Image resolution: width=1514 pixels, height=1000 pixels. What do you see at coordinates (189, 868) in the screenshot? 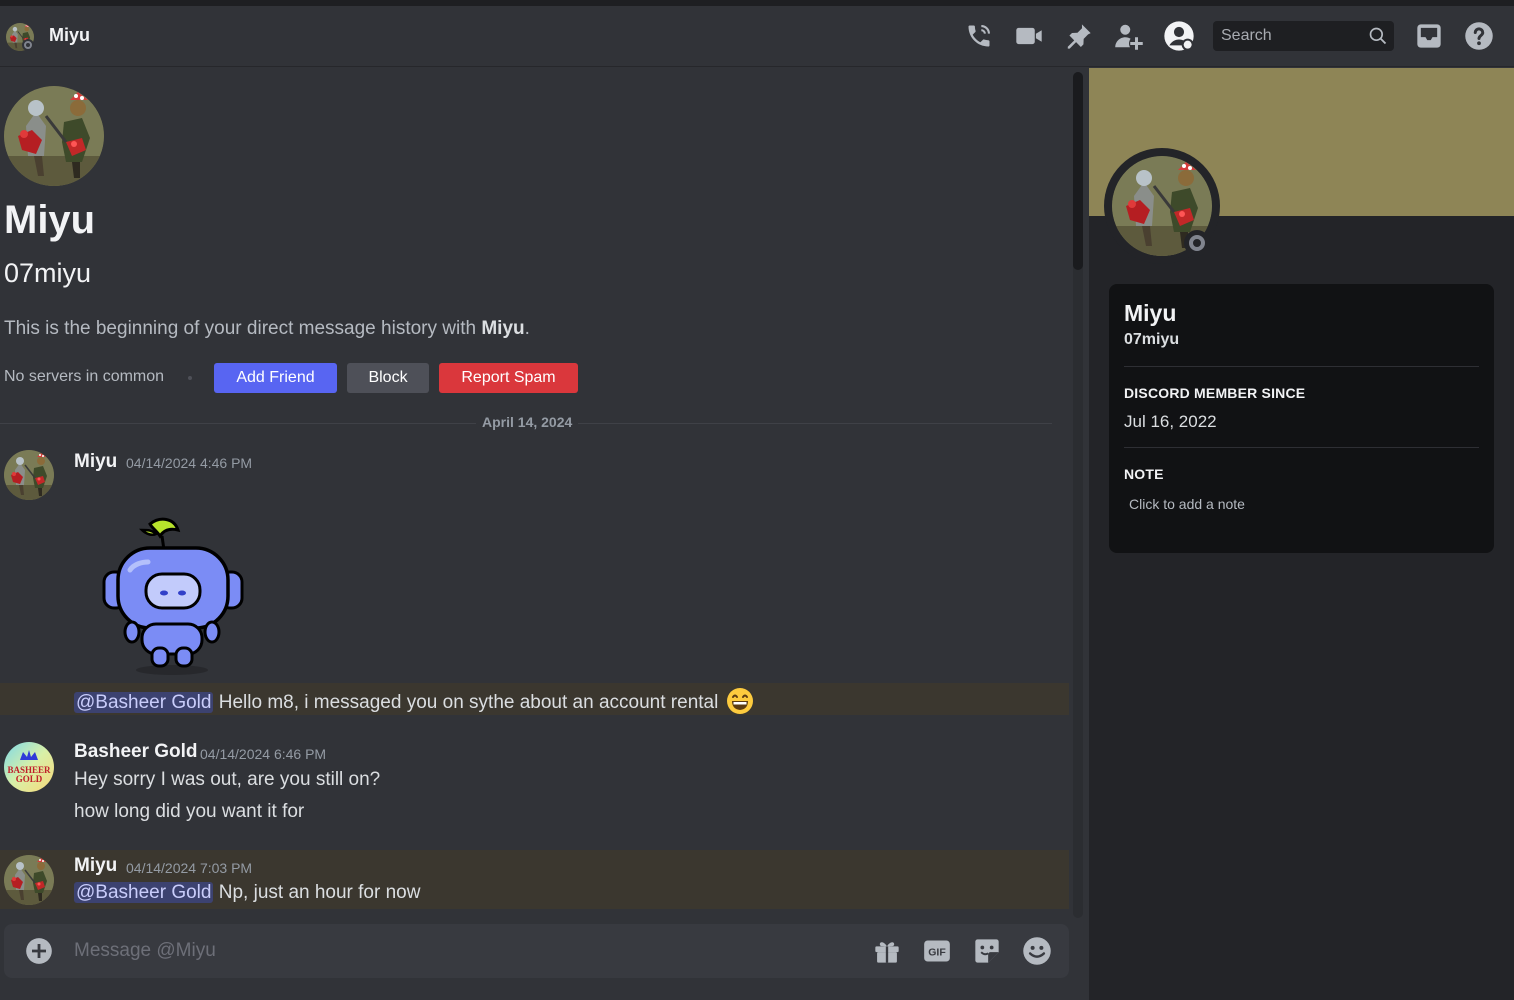
I see `message-timestamp: 04/14/2024 7:03 PM` at bounding box center [189, 868].